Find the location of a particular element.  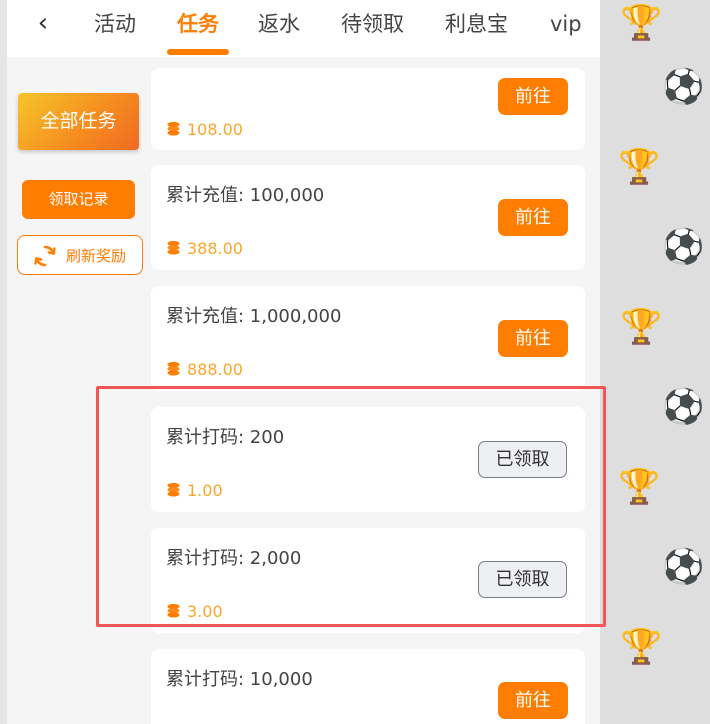

task-reward: 1.00 is located at coordinates (194, 490).